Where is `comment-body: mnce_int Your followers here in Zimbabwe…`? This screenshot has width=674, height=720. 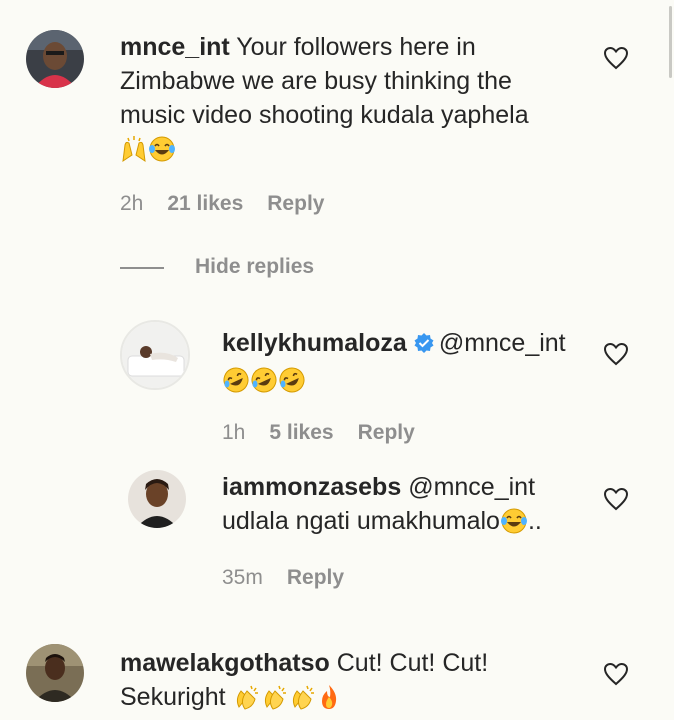 comment-body: mnce_int Your followers here in Zimbabwe… is located at coordinates (370, 101).